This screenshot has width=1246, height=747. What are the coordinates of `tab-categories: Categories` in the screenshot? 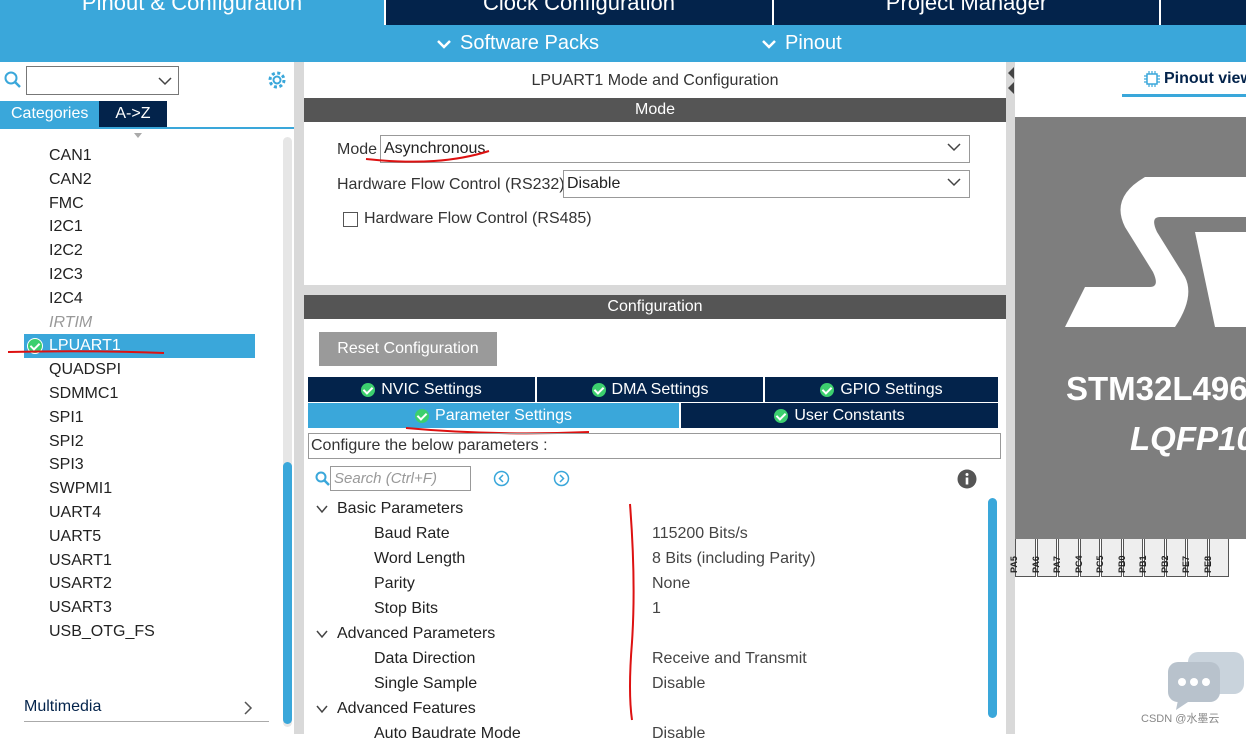 It's located at (50, 114).